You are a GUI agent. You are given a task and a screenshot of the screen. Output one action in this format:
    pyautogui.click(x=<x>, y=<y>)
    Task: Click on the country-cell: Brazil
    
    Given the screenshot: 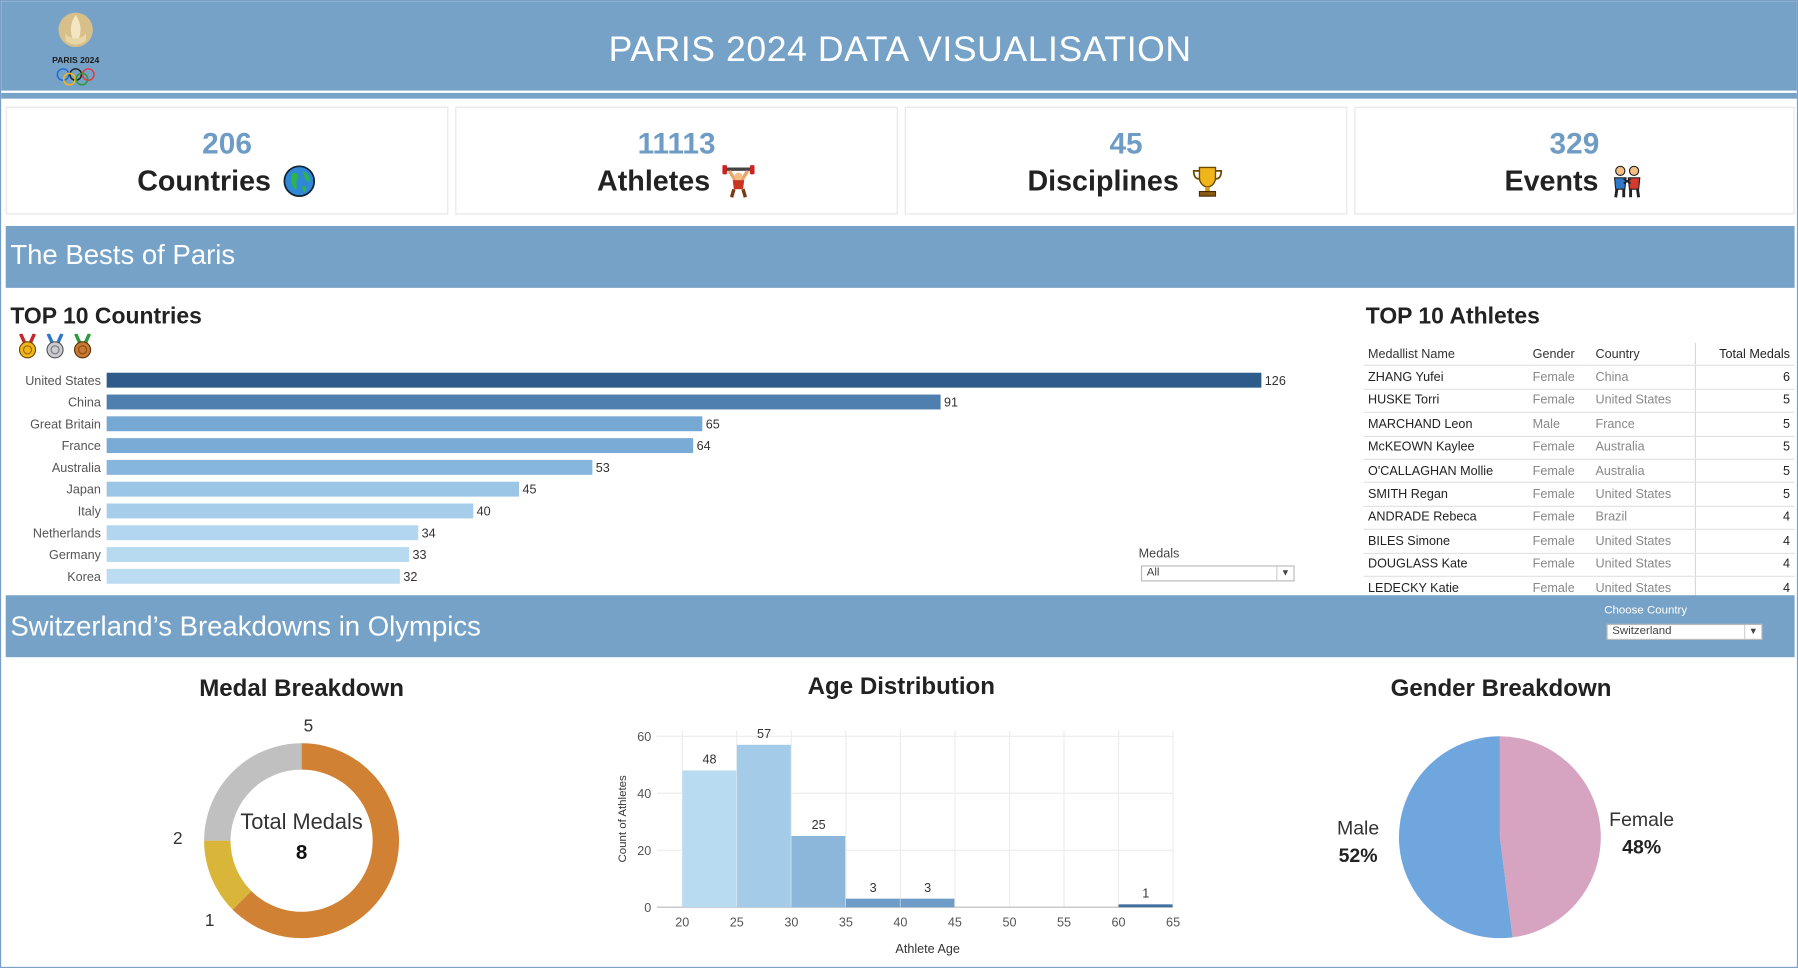 What is the action you would take?
    pyautogui.click(x=1643, y=518)
    